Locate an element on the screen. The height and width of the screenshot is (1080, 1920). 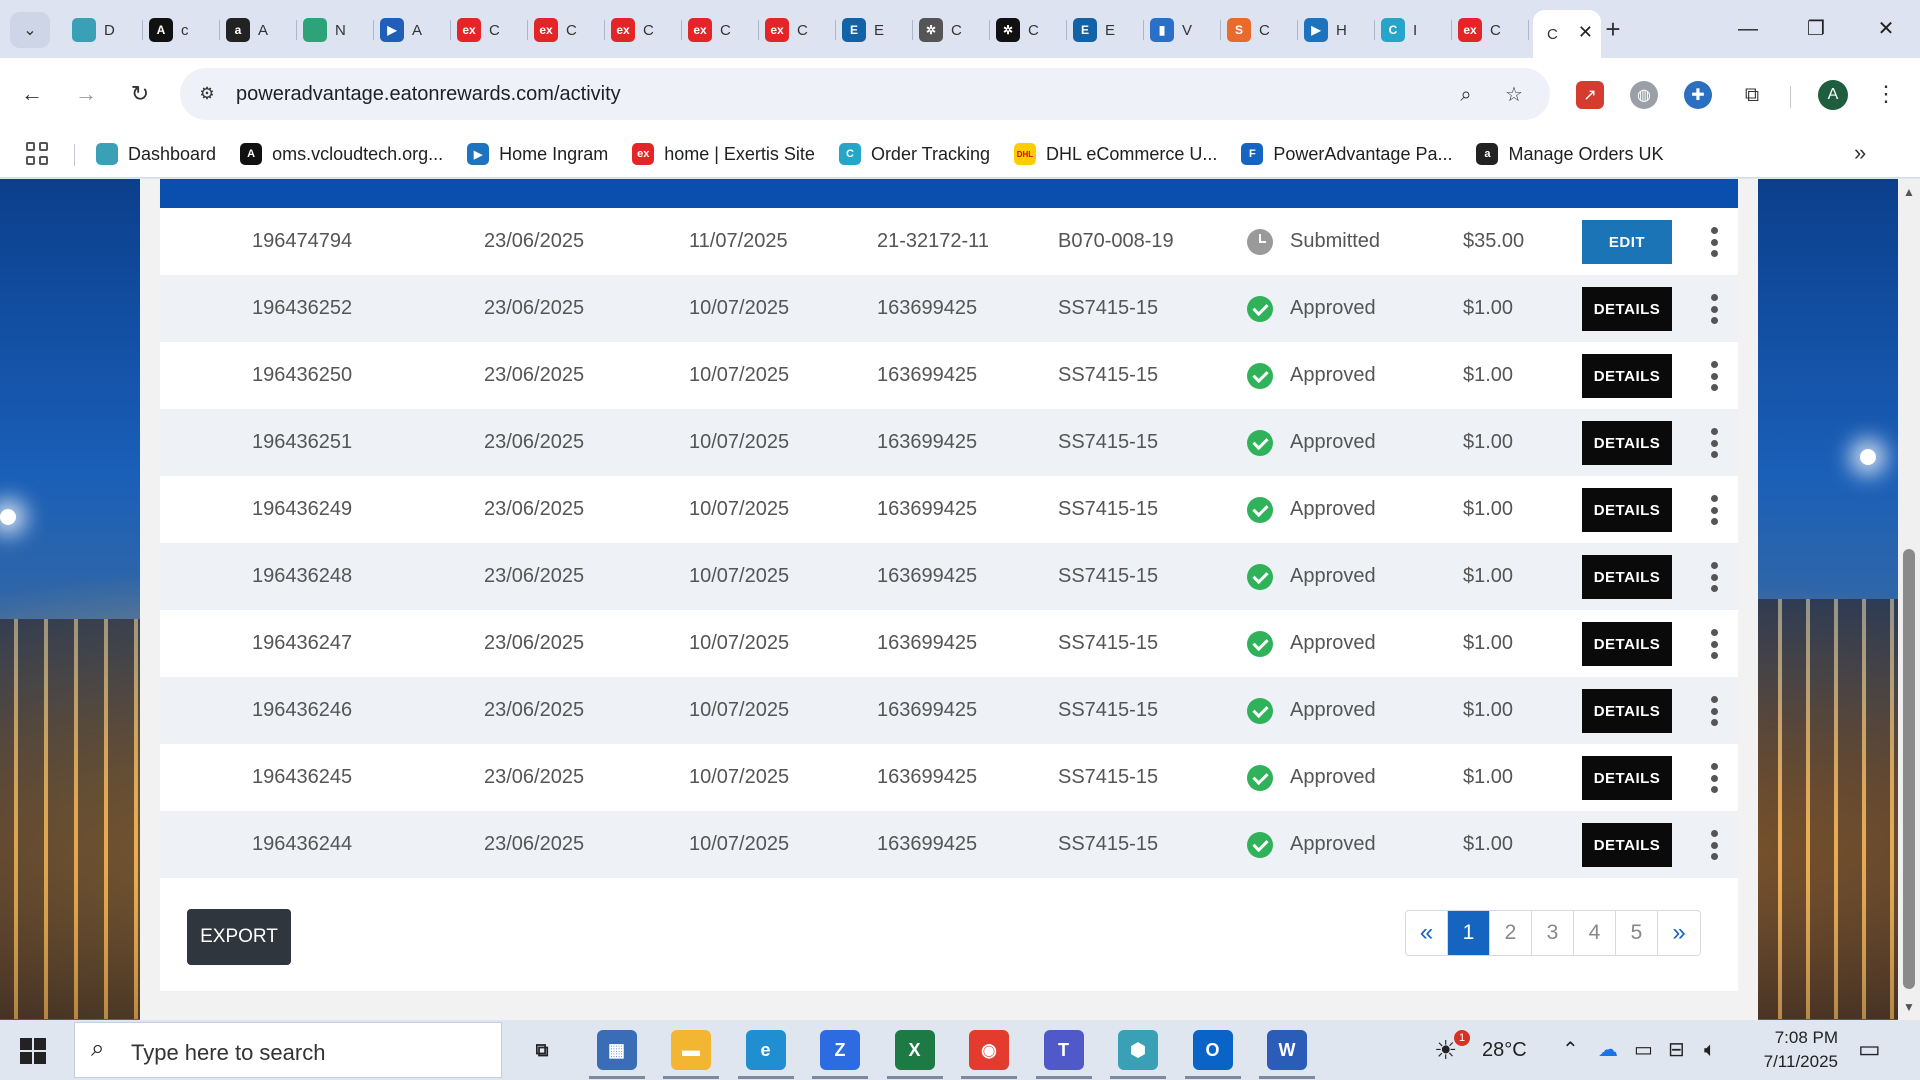
page-3-button: 3 is located at coordinates (1553, 933).